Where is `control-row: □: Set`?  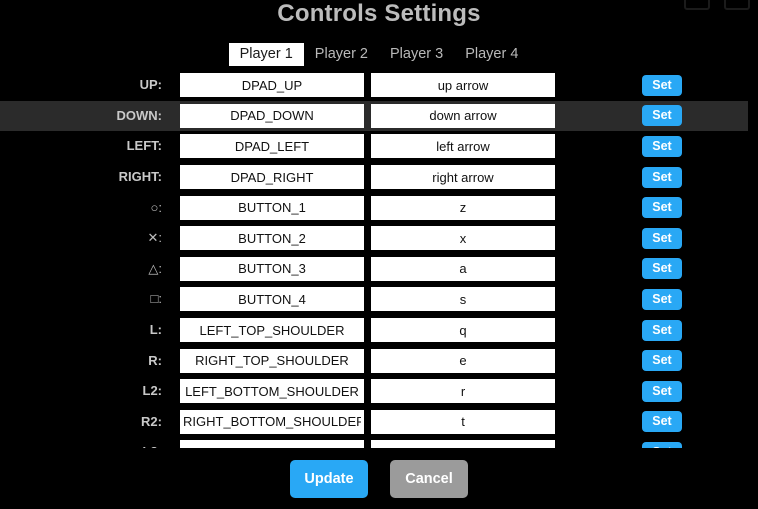
control-row: □: Set is located at coordinates (379, 299).